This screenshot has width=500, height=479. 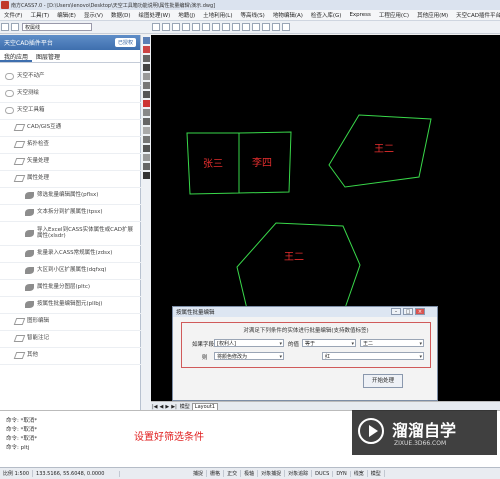 I want to click on app-logo, so click(x=5, y=5).